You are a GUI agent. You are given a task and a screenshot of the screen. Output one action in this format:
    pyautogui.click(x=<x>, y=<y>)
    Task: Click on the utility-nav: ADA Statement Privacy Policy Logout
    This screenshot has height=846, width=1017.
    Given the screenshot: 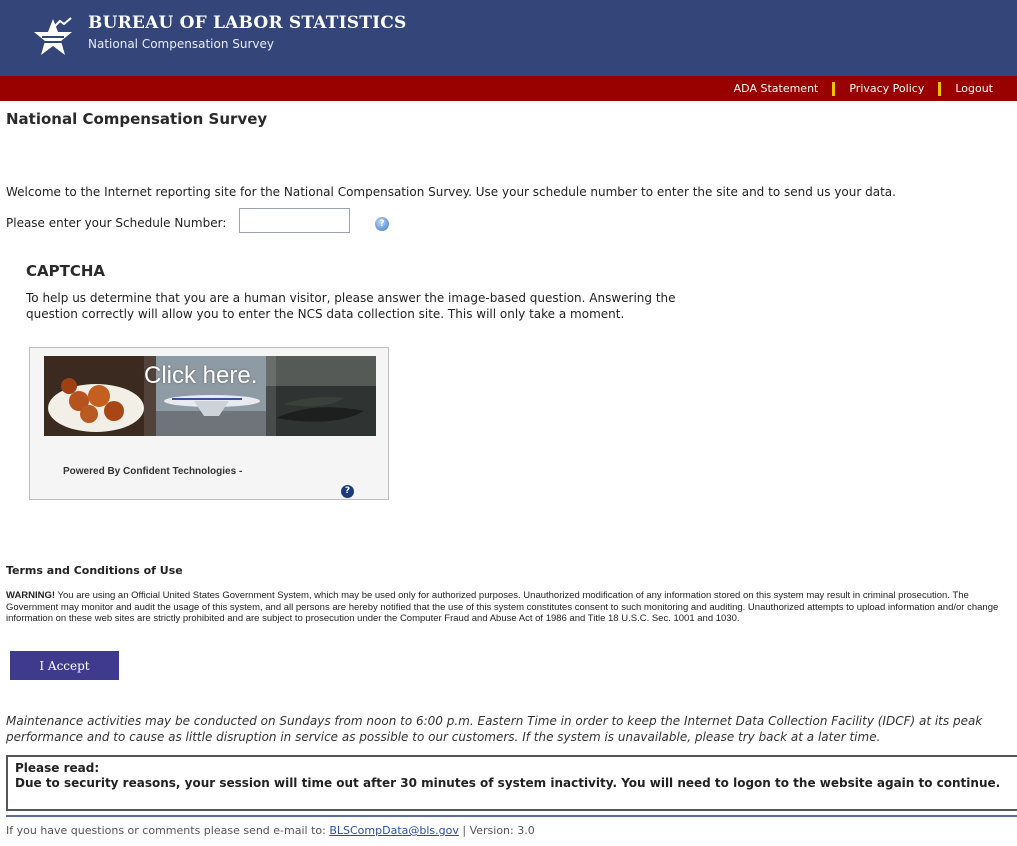 What is the action you would take?
    pyautogui.click(x=863, y=88)
    